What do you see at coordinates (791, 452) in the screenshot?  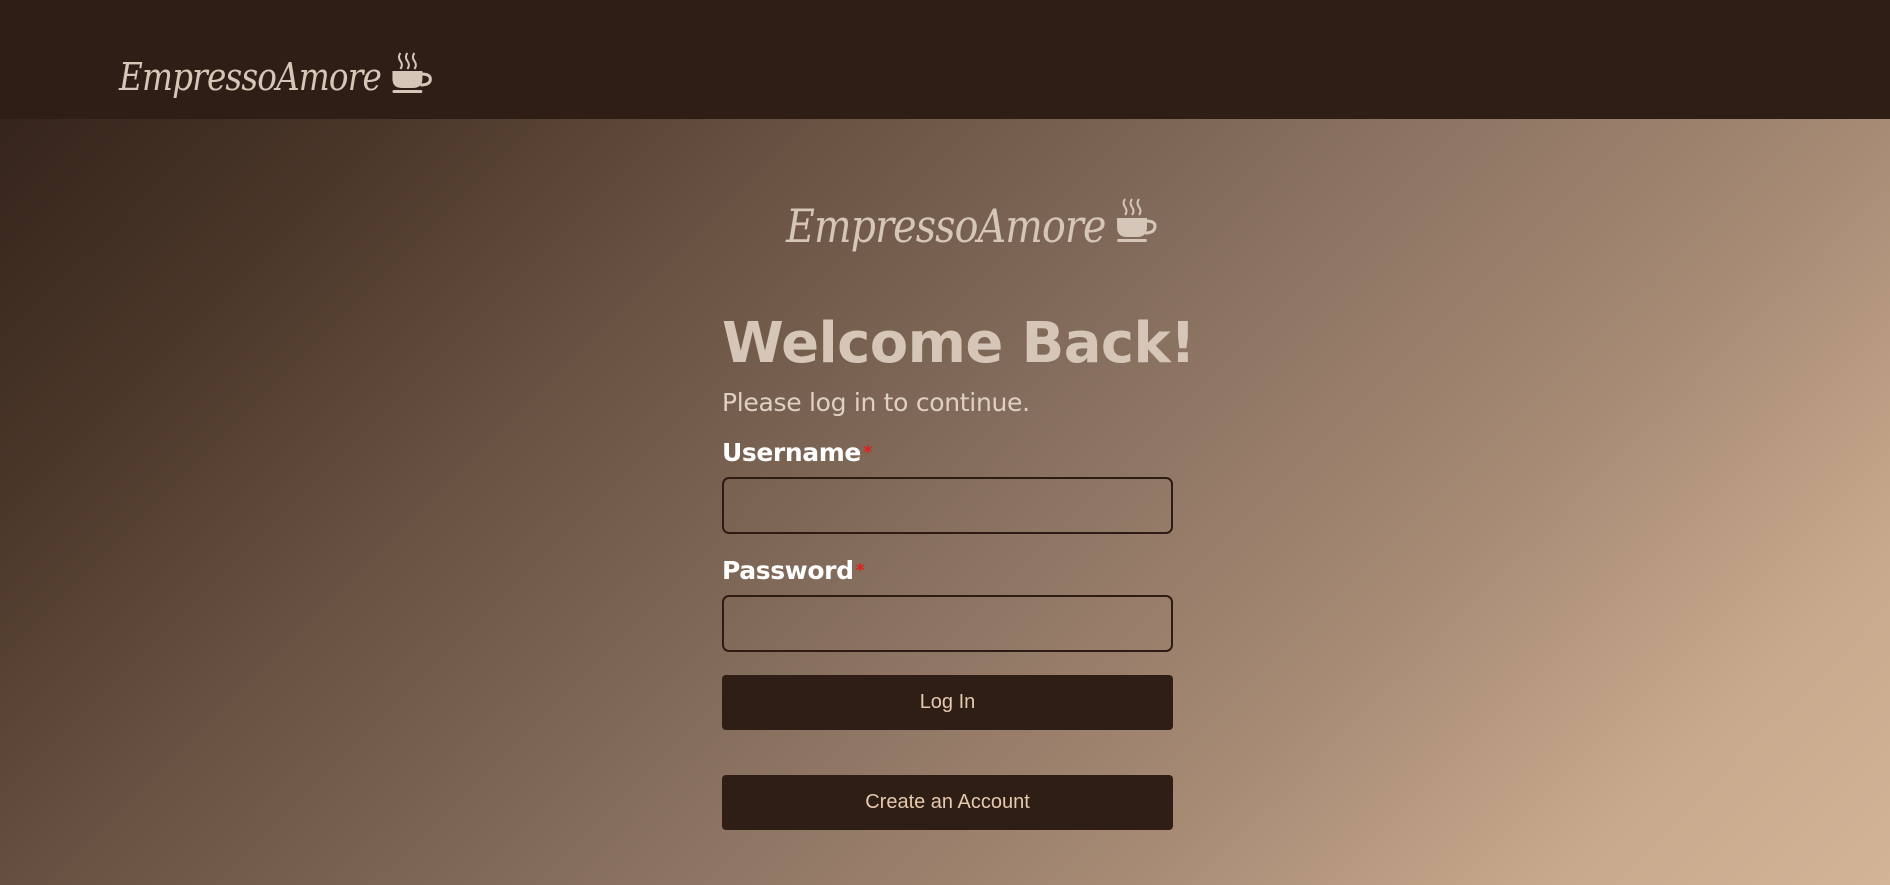 I see `username-label-text: Username` at bounding box center [791, 452].